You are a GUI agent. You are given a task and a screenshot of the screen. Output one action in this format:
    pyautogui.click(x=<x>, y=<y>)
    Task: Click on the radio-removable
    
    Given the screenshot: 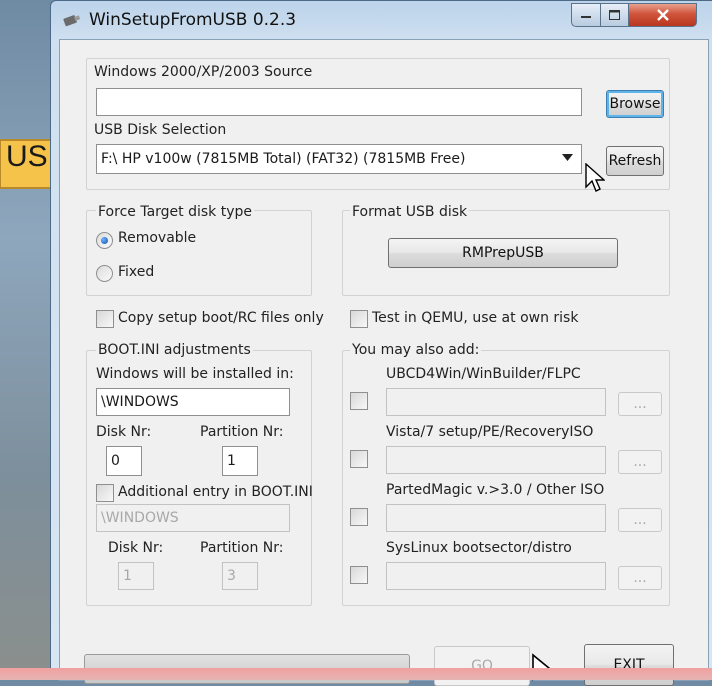 What is the action you would take?
    pyautogui.click(x=104, y=240)
    